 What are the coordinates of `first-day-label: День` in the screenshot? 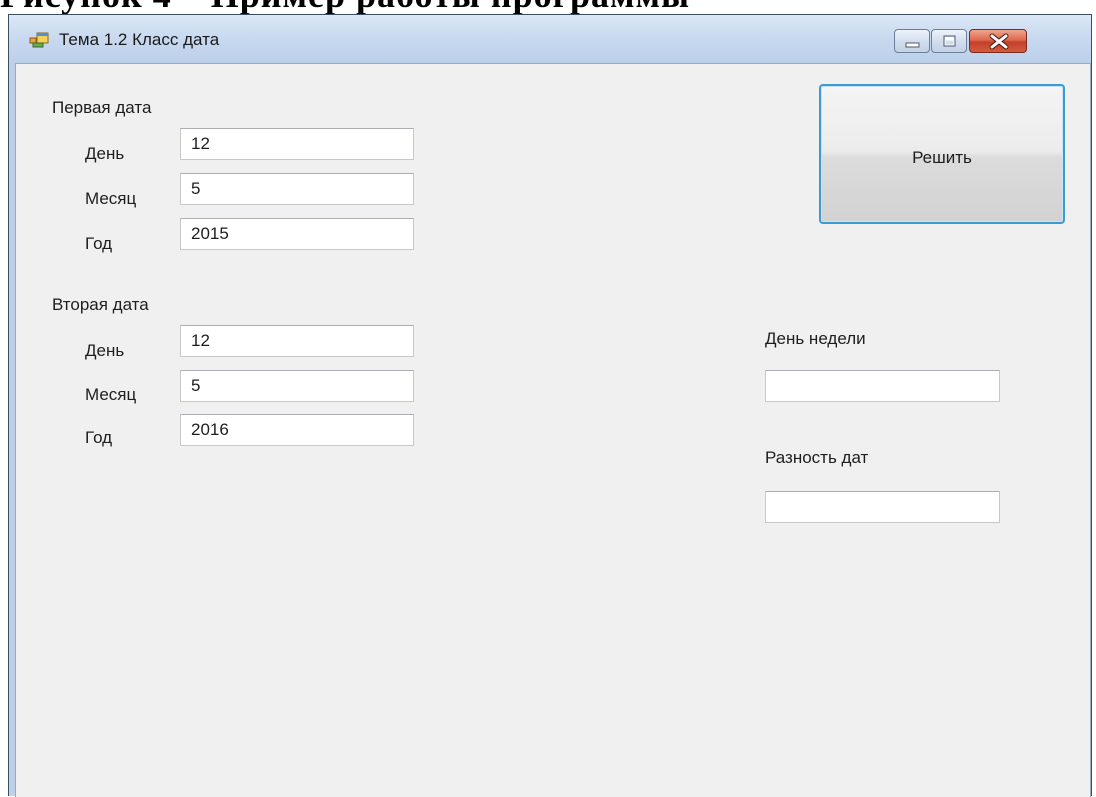 It's located at (105, 153).